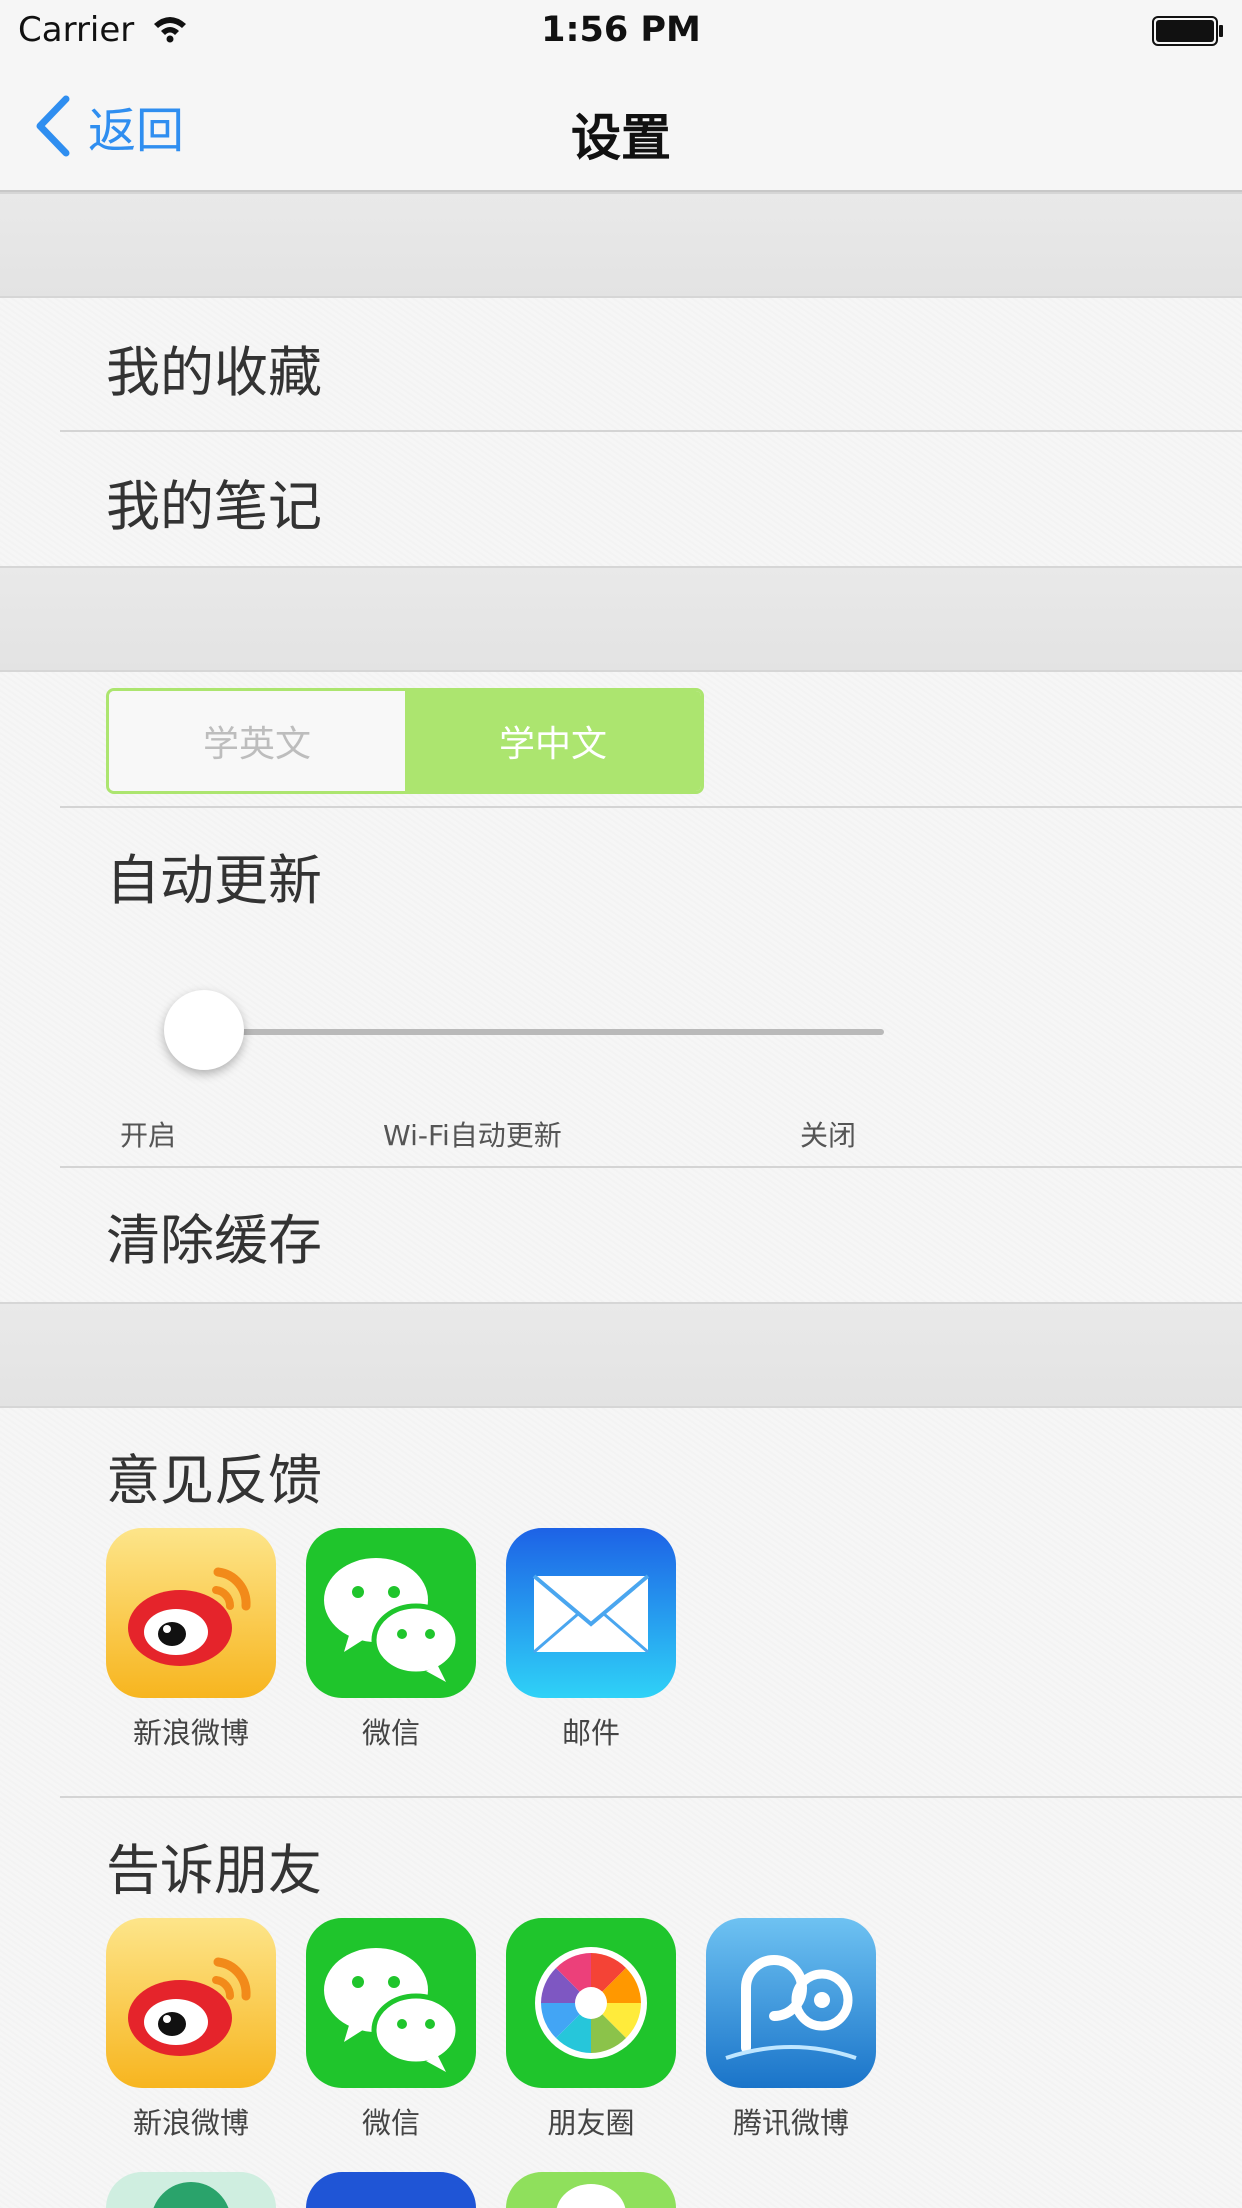 This screenshot has height=2208, width=1242. I want to click on notes-row: 我的笔记, so click(214, 501).